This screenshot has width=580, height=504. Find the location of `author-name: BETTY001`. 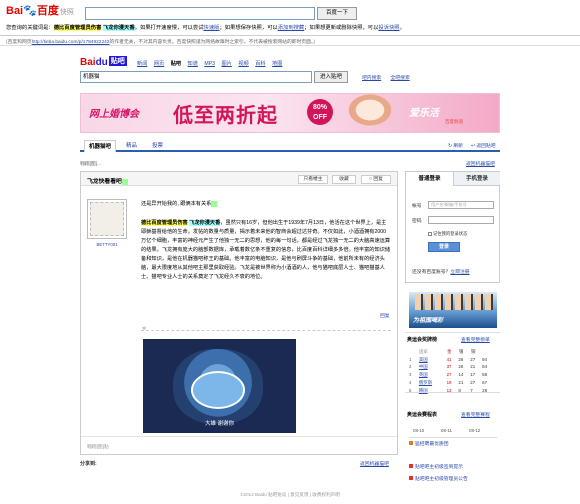

author-name: BETTY001 is located at coordinates (107, 244).